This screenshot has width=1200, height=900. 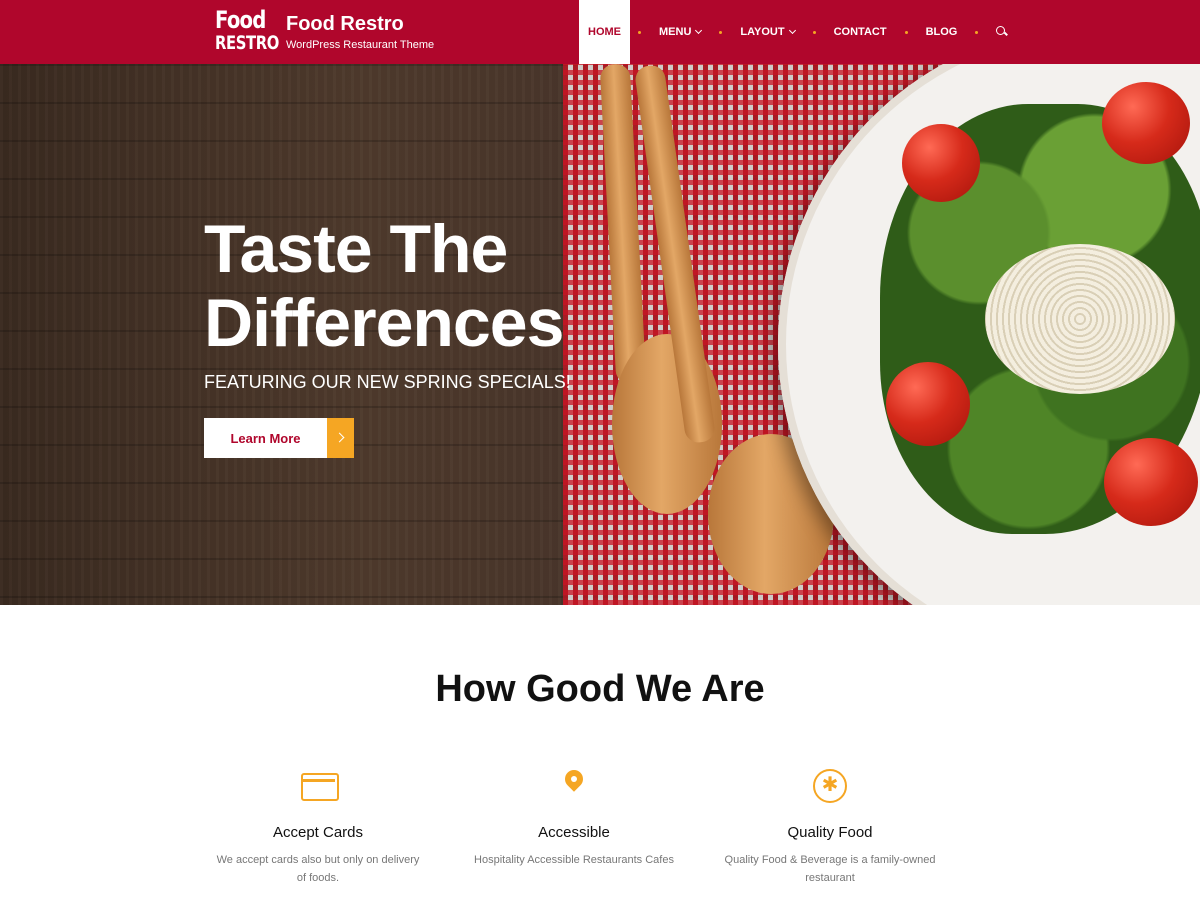 What do you see at coordinates (1080, 319) in the screenshot?
I see `hero-cheese-image` at bounding box center [1080, 319].